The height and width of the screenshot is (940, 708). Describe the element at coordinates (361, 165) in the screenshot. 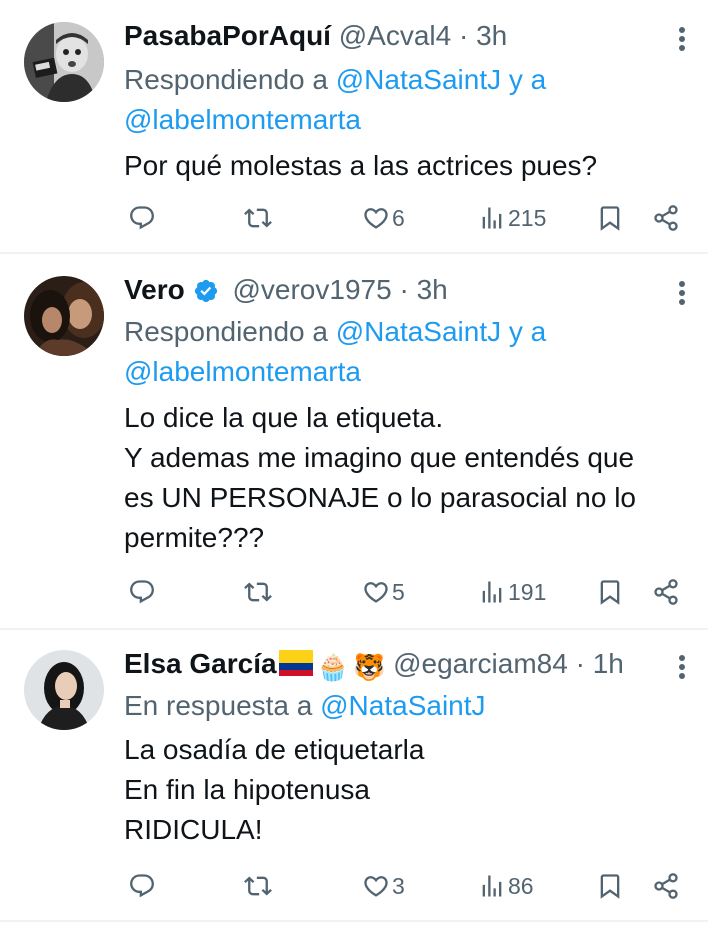

I see `tweet-text-line: Por qué molestas a las actrices pues?` at that location.